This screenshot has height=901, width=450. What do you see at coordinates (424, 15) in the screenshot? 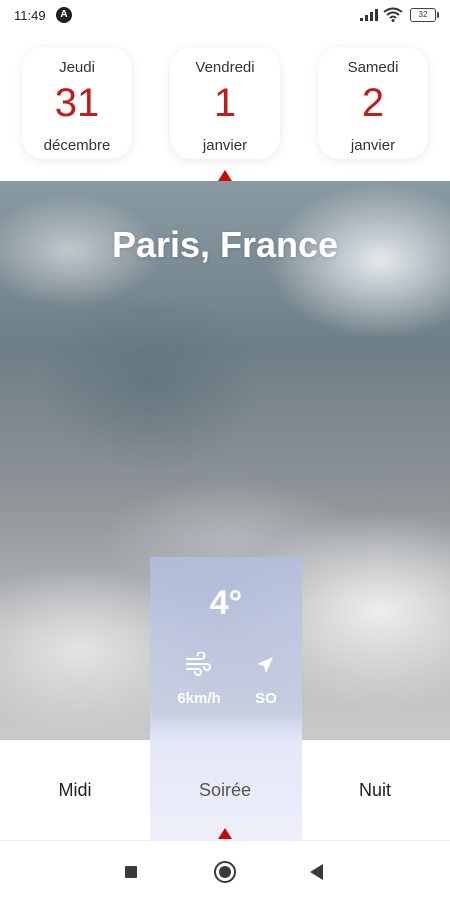
I see `battery-icon: 32` at bounding box center [424, 15].